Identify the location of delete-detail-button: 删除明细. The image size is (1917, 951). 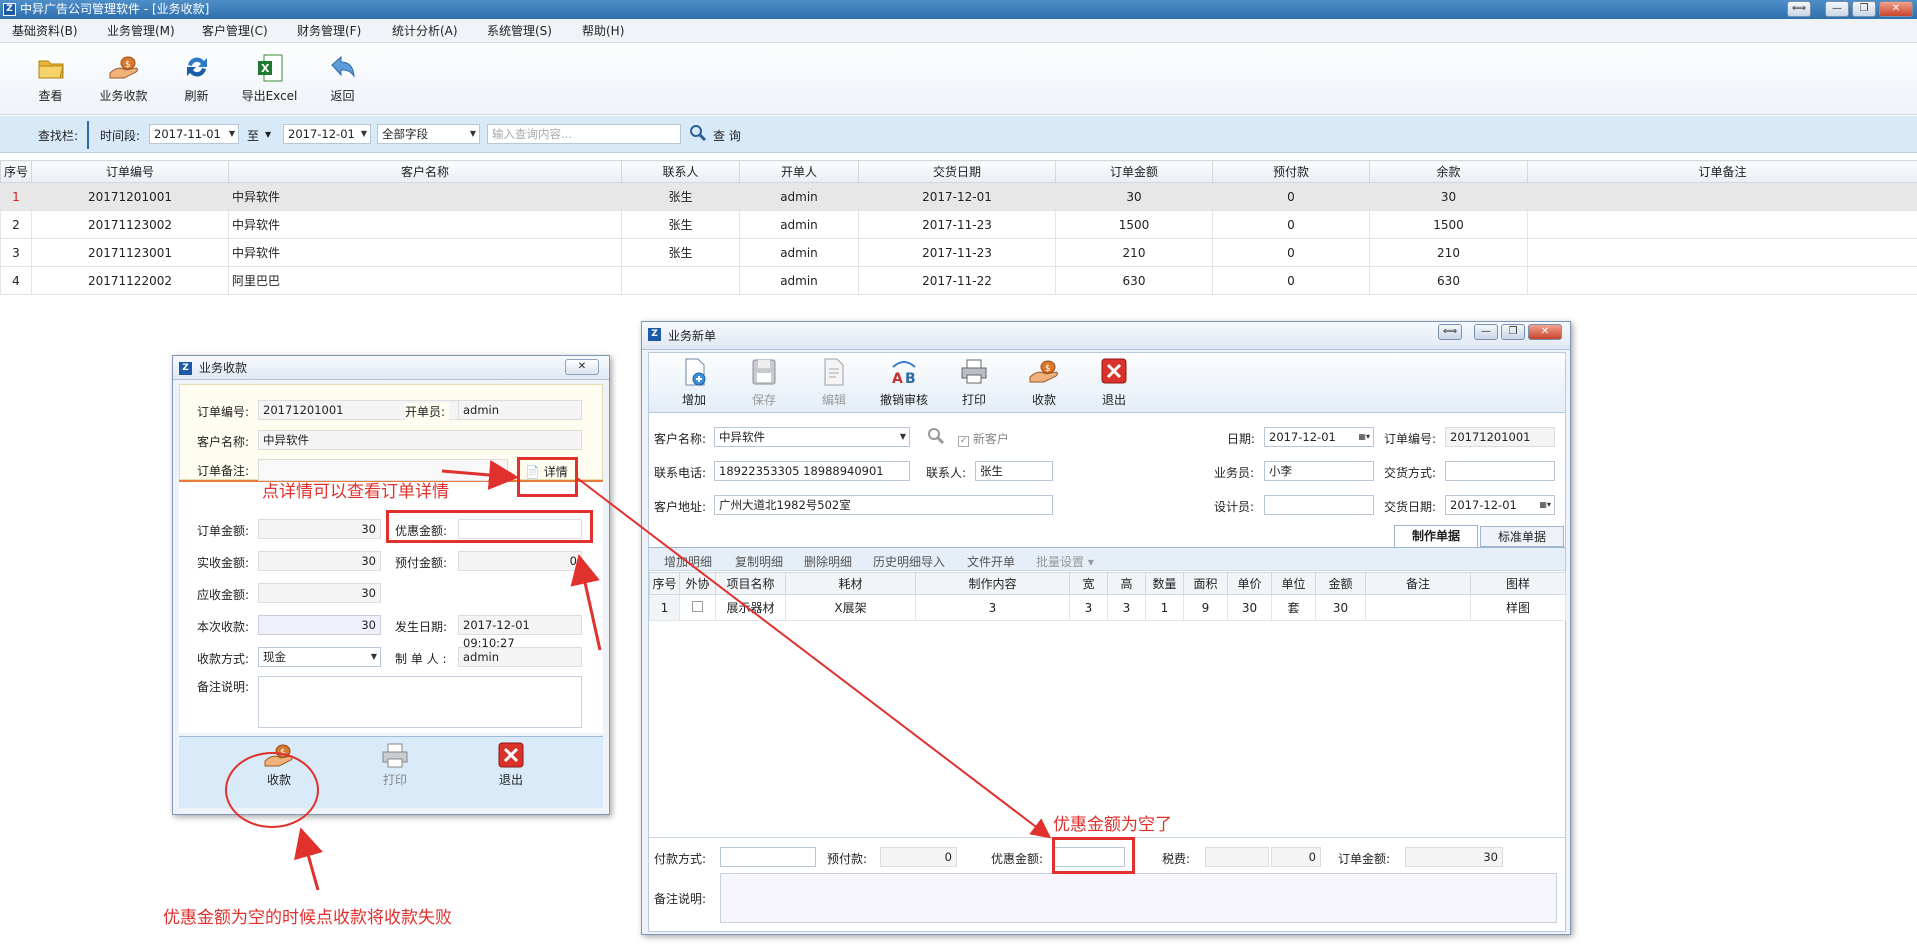
(828, 561).